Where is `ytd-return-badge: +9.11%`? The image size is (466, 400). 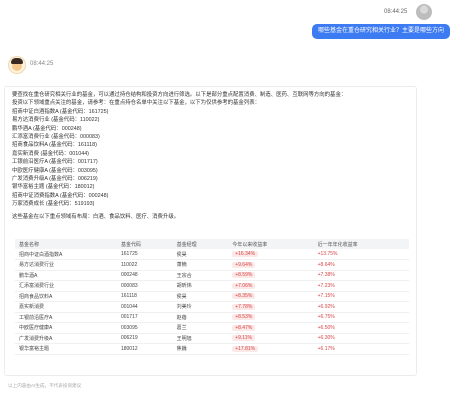
ytd-return-badge: +9.11% is located at coordinates (243, 338).